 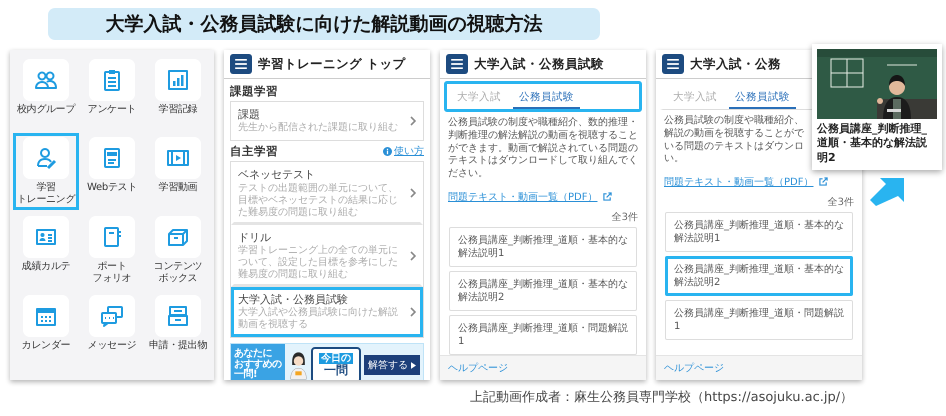 What do you see at coordinates (112, 171) in the screenshot?
I see `app-tile: Webテスト` at bounding box center [112, 171].